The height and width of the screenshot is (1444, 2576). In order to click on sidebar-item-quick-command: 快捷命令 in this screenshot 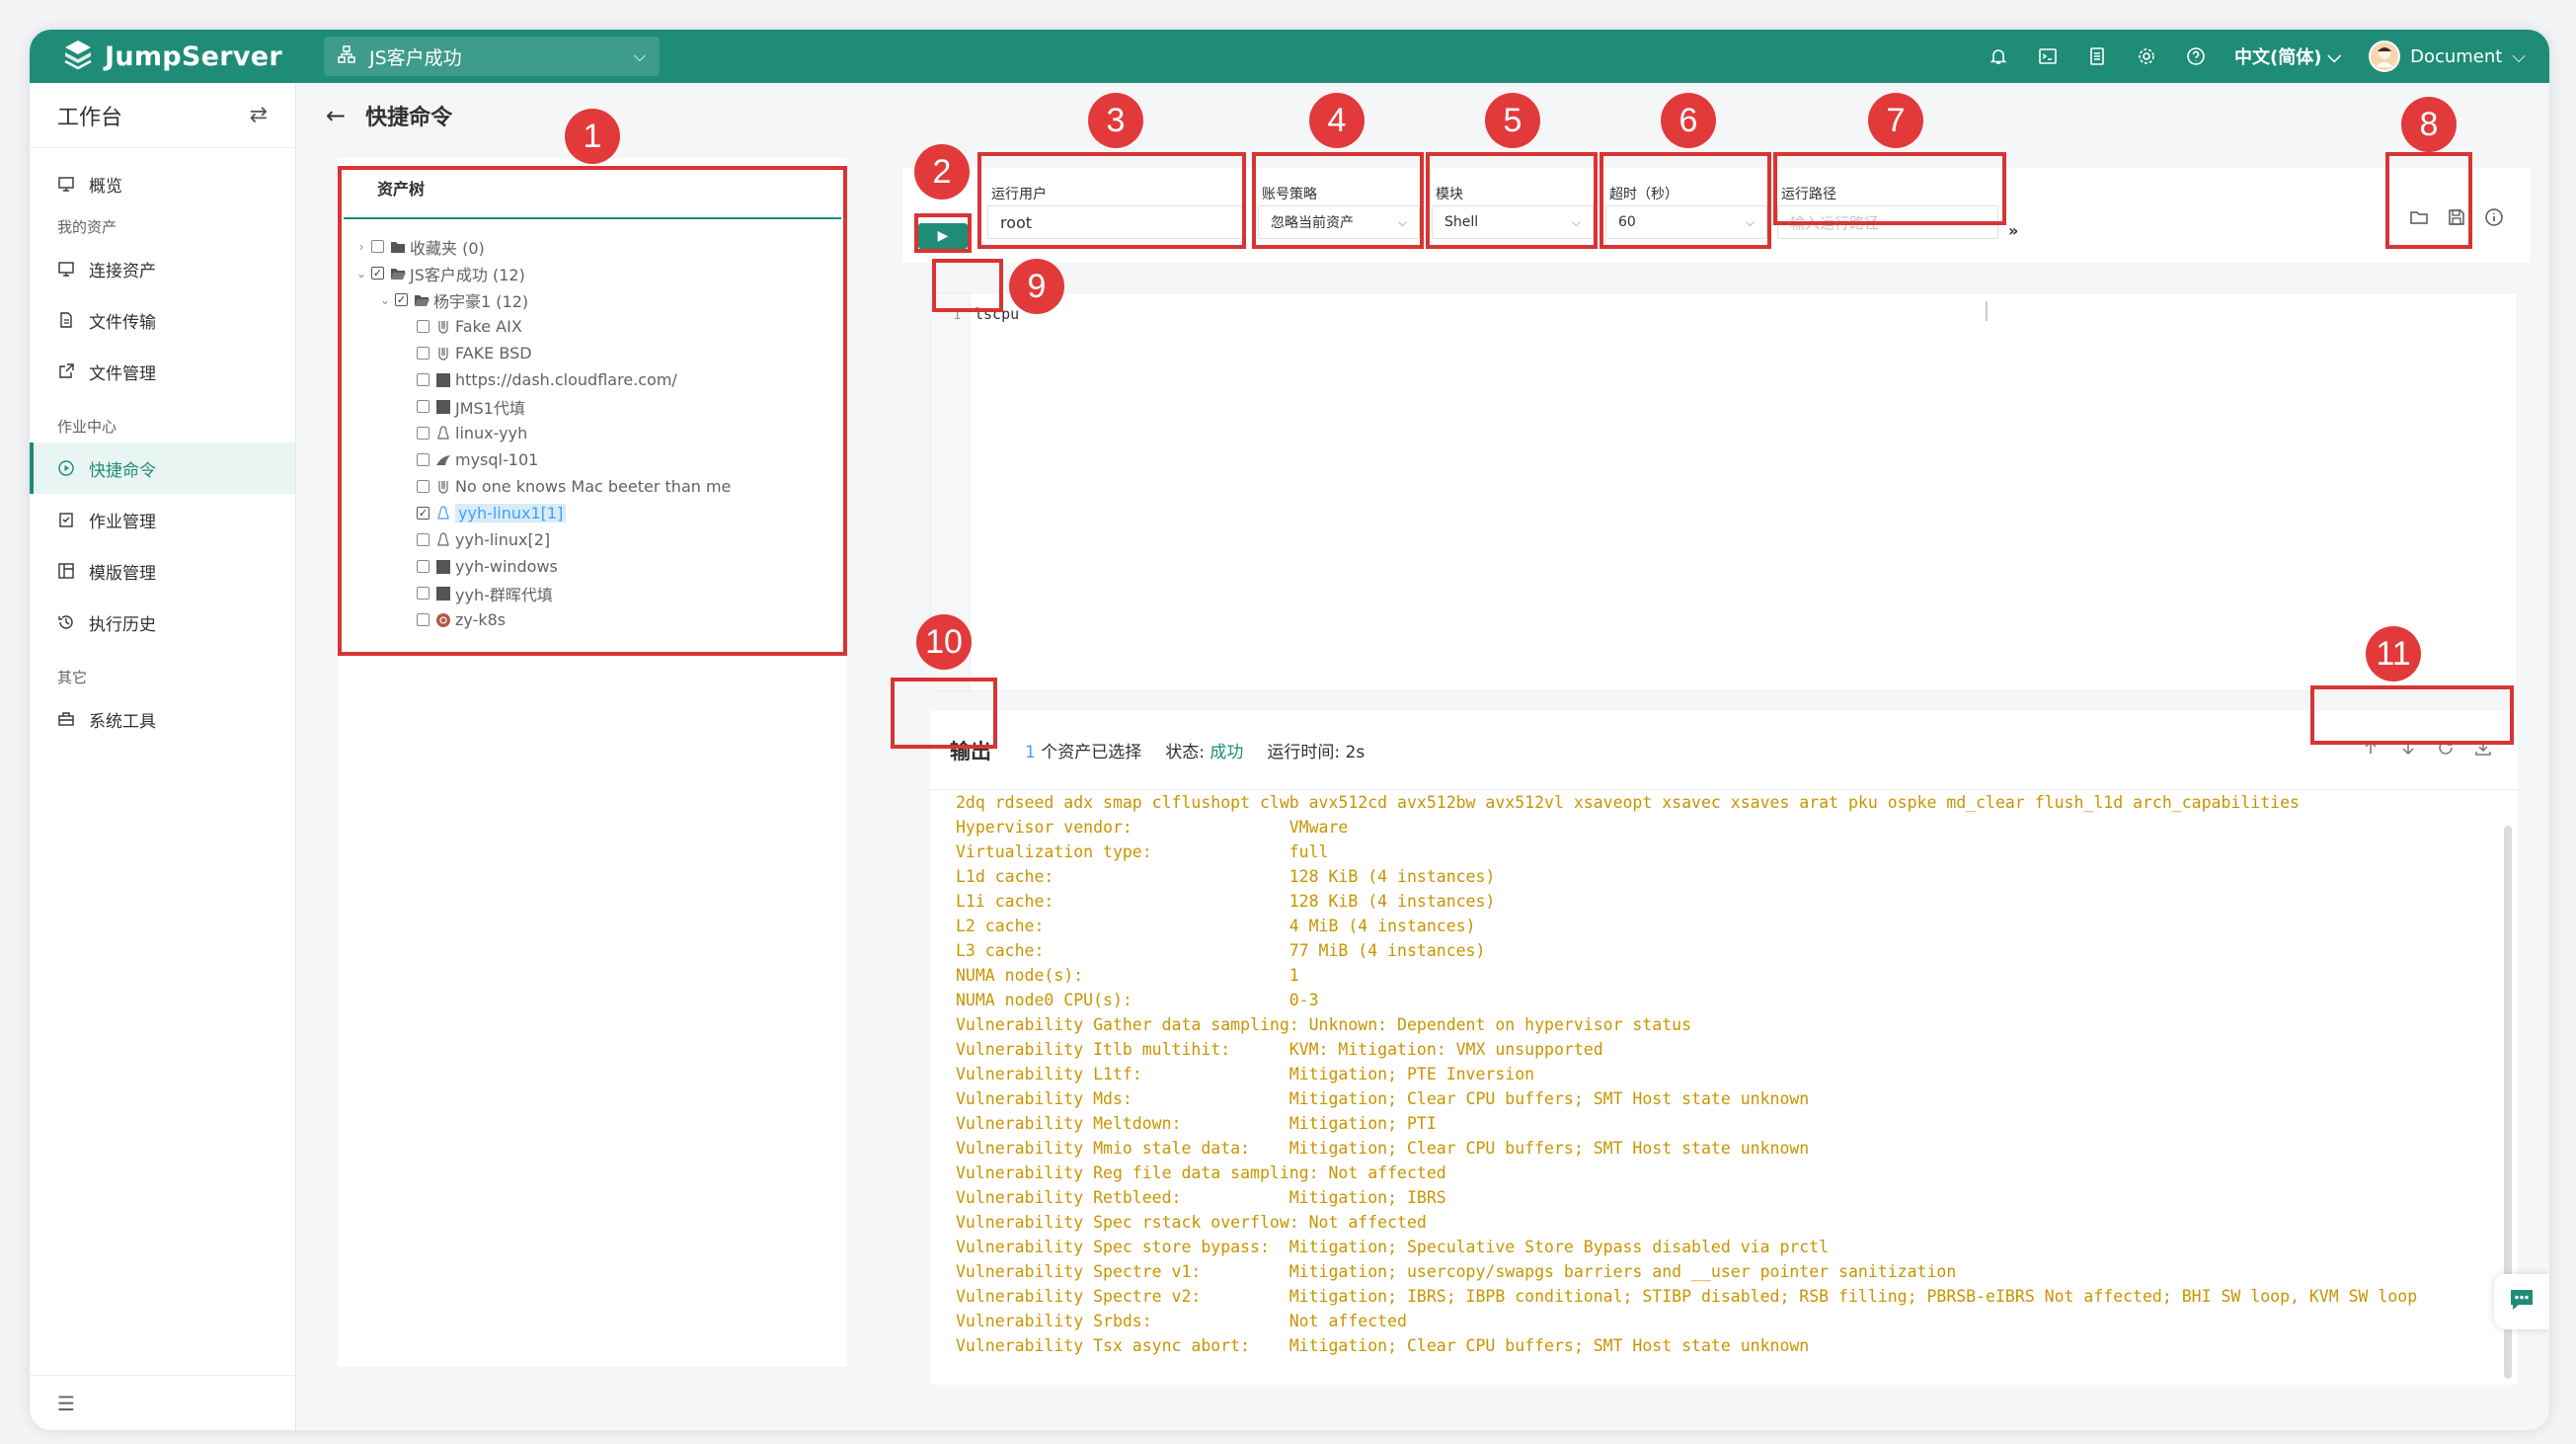, I will do `click(162, 468)`.